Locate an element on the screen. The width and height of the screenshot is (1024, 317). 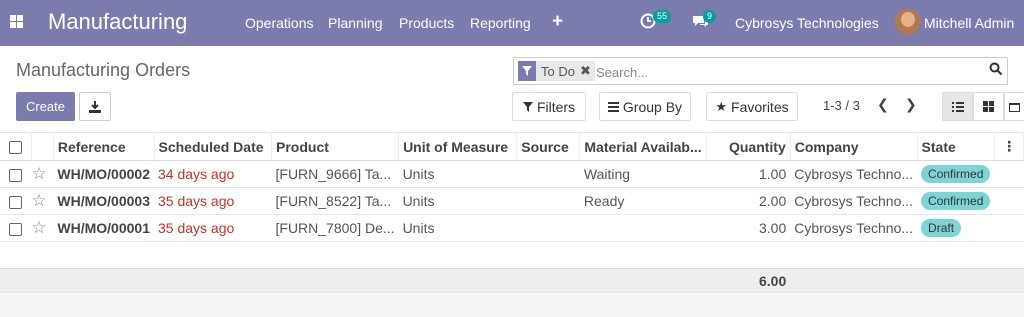
create-button: Create is located at coordinates (45, 106).